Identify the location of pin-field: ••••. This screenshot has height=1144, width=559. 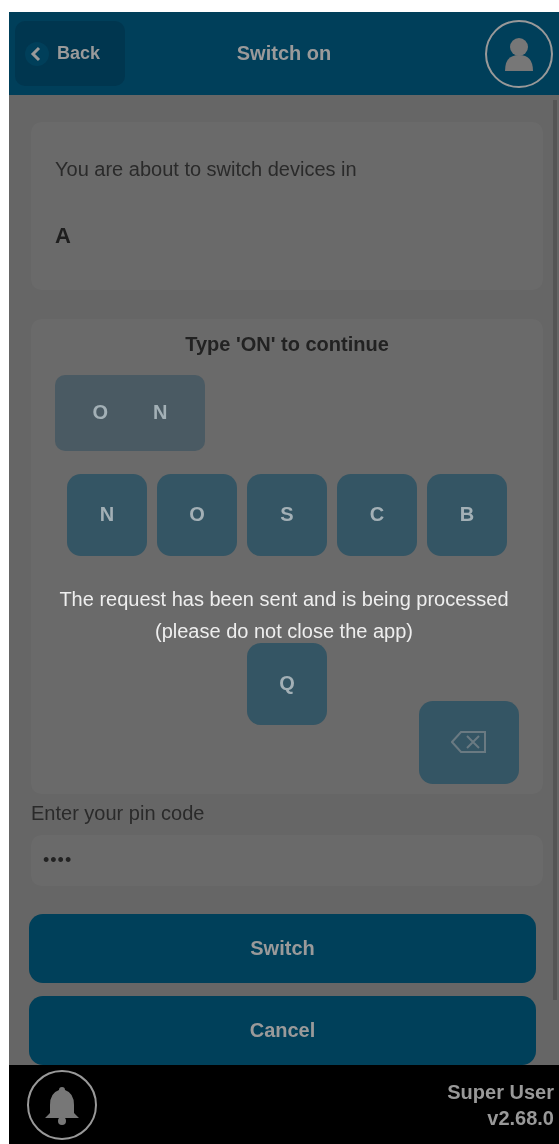
(287, 860).